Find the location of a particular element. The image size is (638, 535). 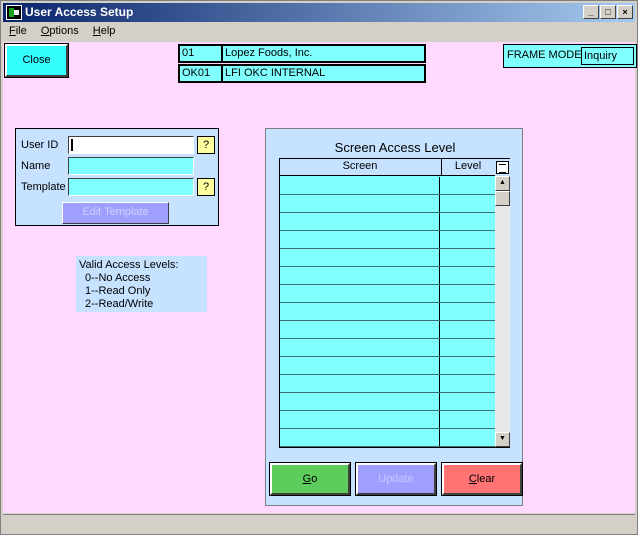

frame-mode-label: FRAME MODE is located at coordinates (544, 55).